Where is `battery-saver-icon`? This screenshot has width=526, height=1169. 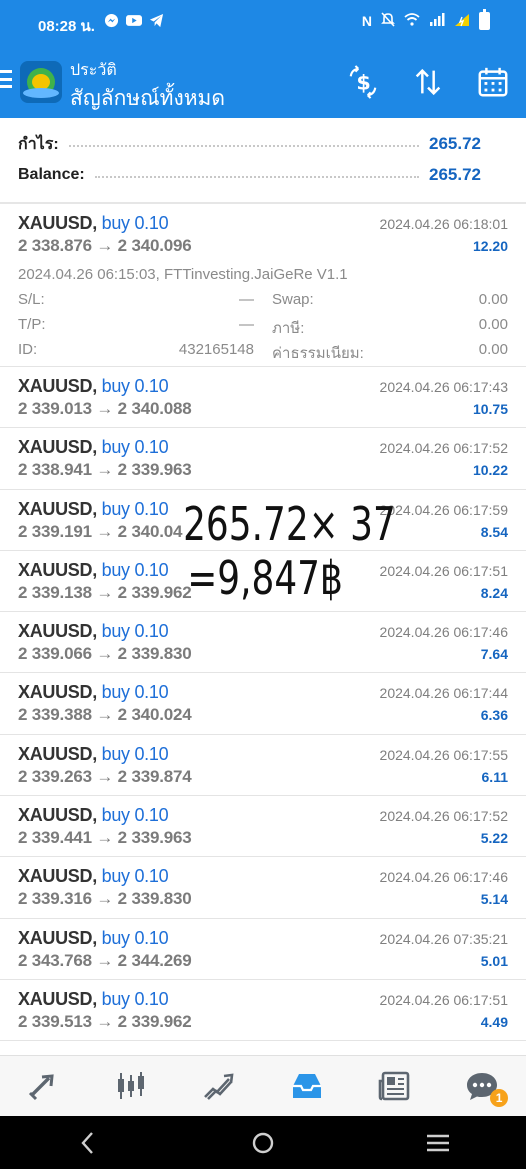
battery-saver-icon is located at coordinates (462, 21).